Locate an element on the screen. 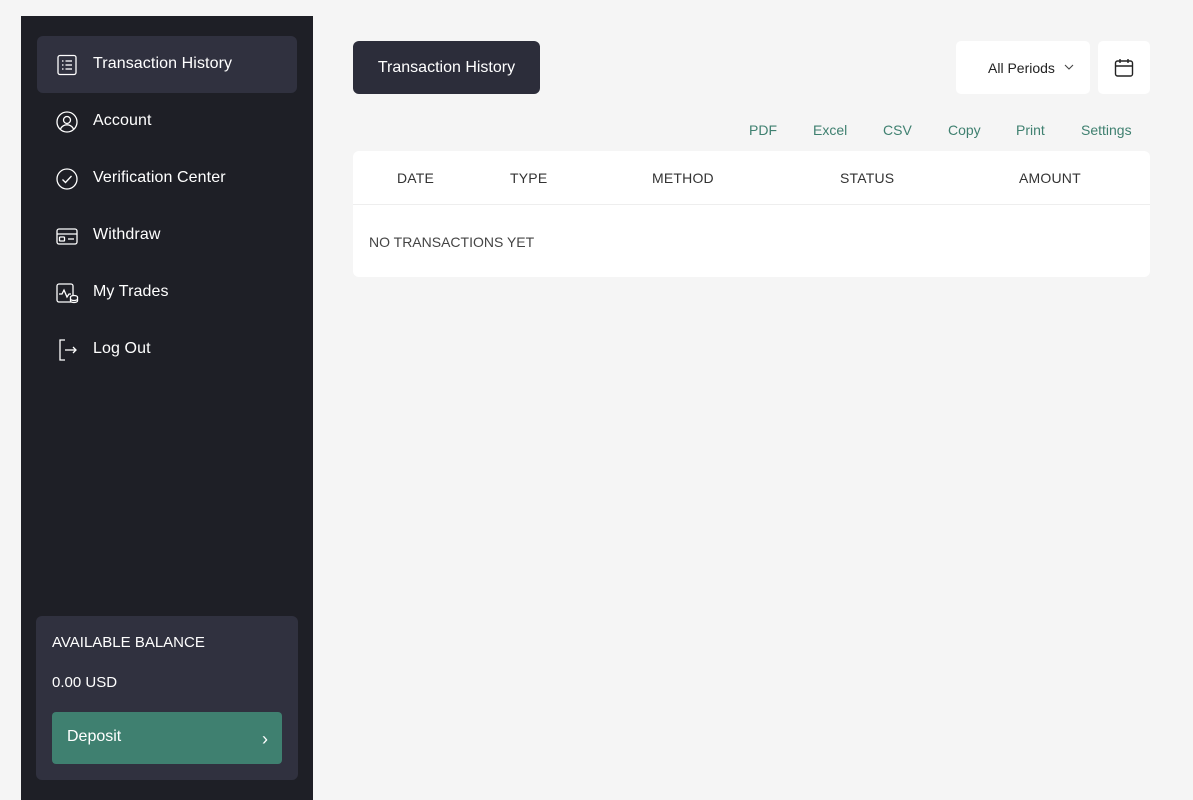 The height and width of the screenshot is (800, 1193). sidebar-item-label: My Trades is located at coordinates (131, 291).